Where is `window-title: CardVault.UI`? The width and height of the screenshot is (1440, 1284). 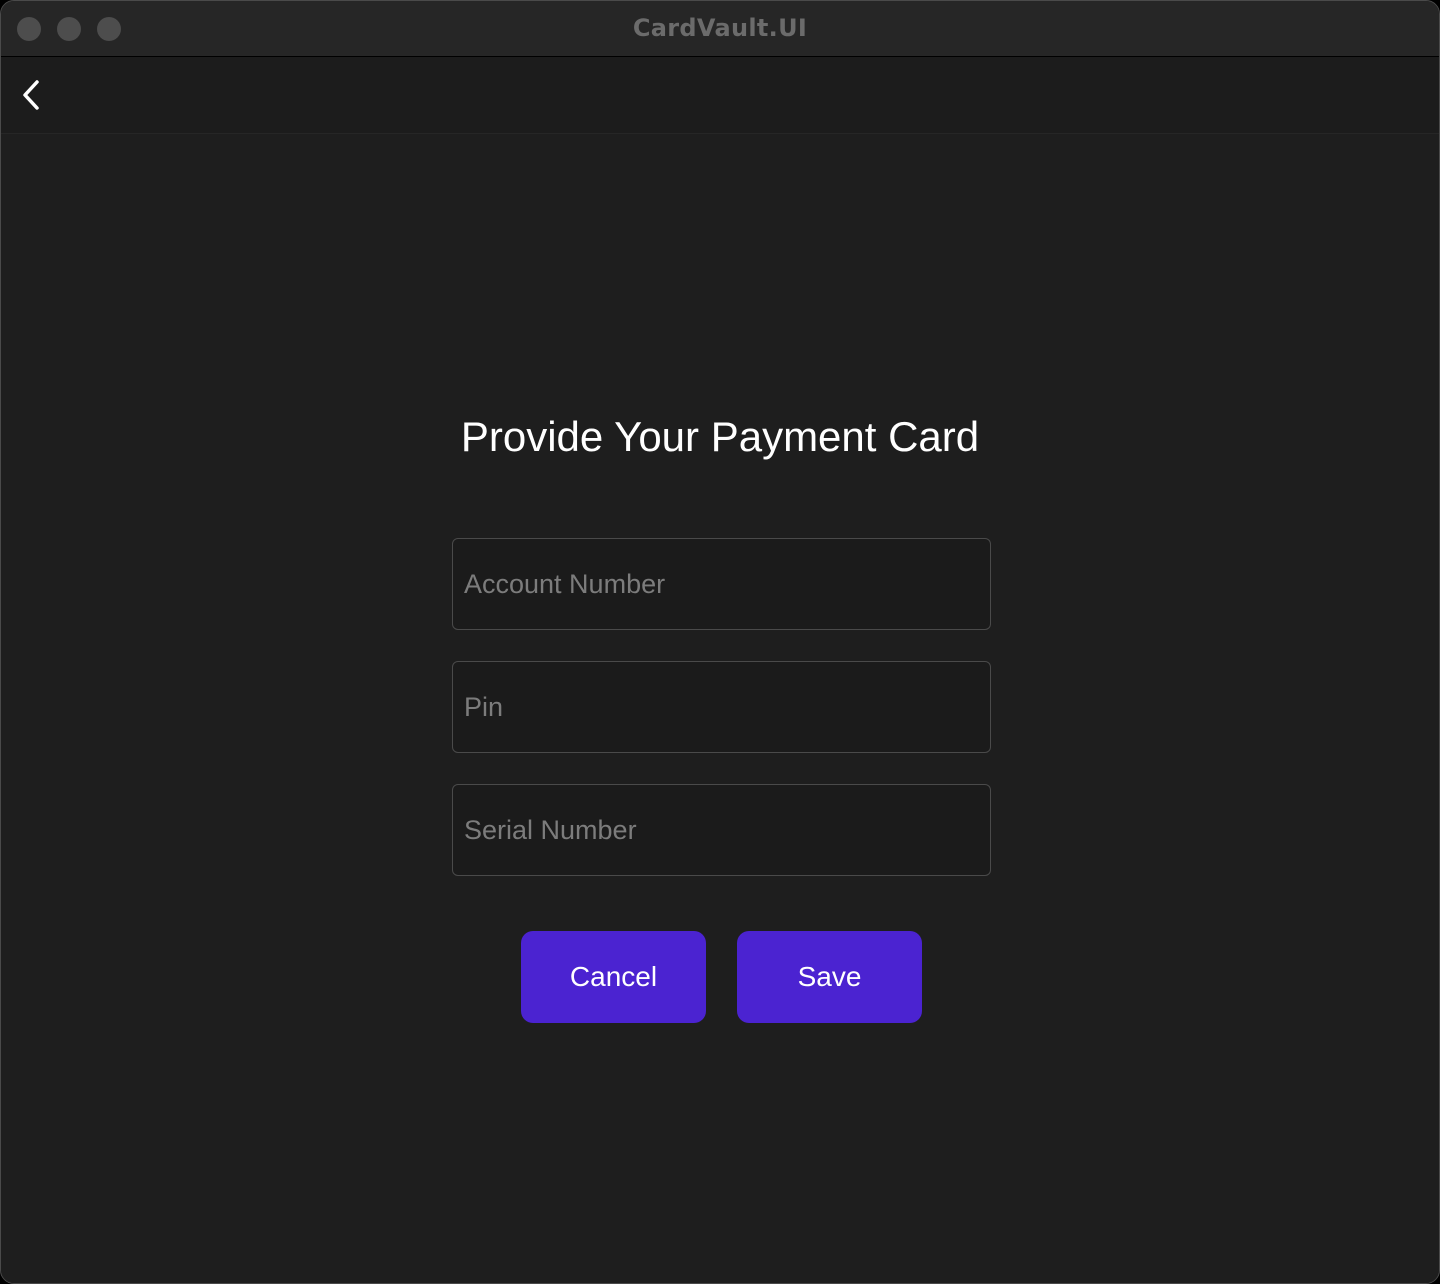 window-title: CardVault.UI is located at coordinates (720, 28).